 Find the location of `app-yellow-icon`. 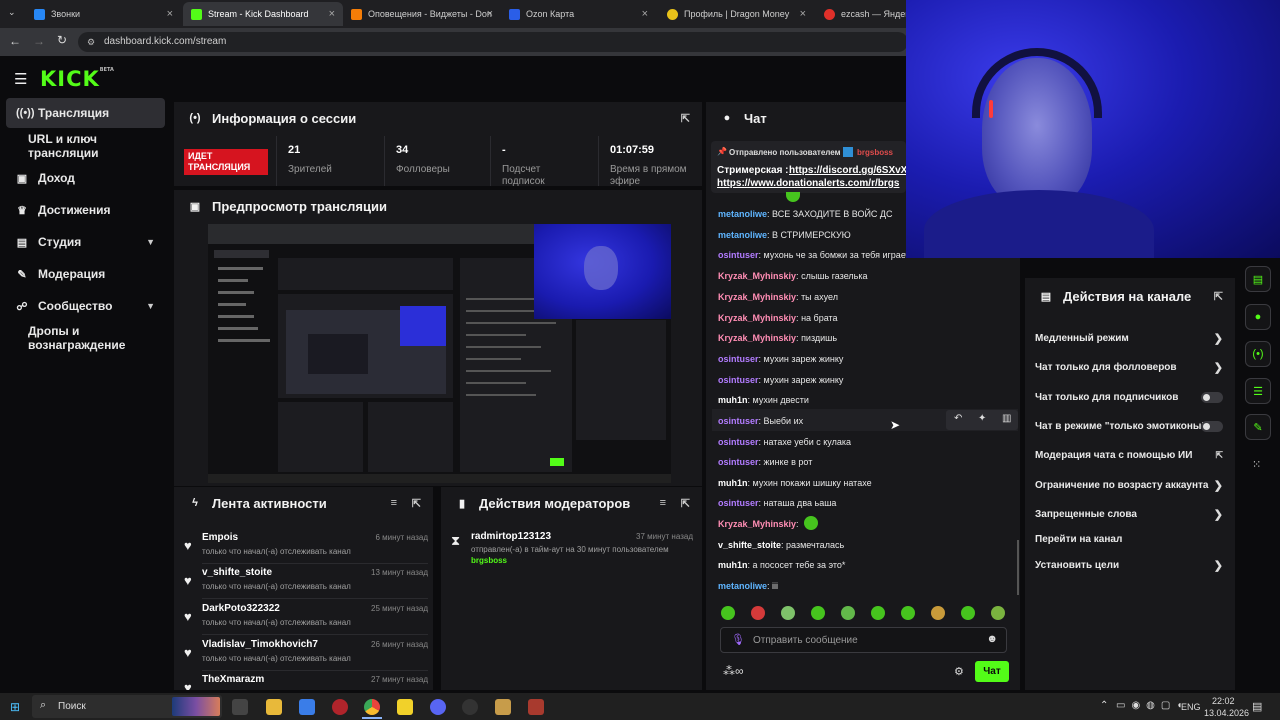

app-yellow-icon is located at coordinates (405, 707).